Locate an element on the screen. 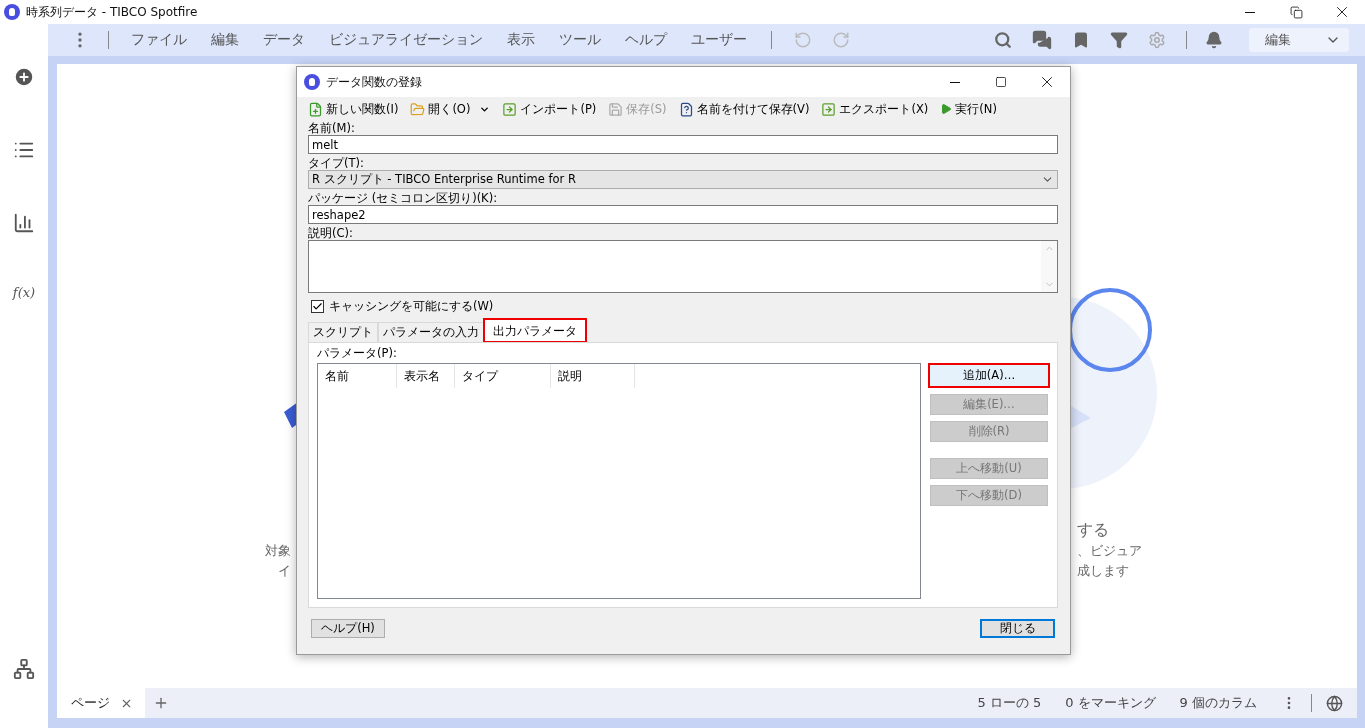 The image size is (1365, 728). dialog-title: データ関数の登録 is located at coordinates (374, 82).